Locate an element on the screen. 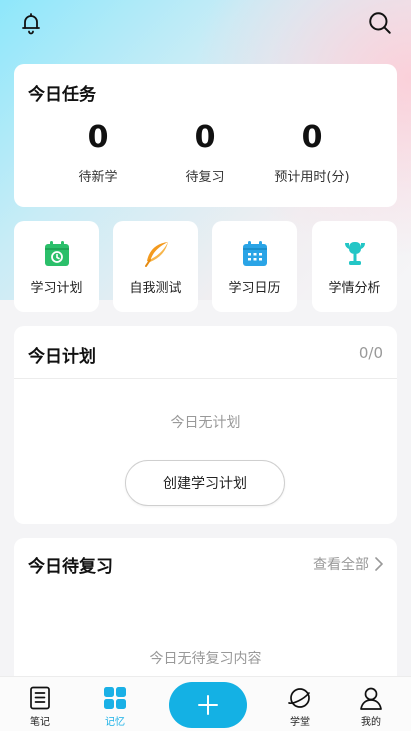 This screenshot has height=731, width=411. add-button is located at coordinates (208, 705).